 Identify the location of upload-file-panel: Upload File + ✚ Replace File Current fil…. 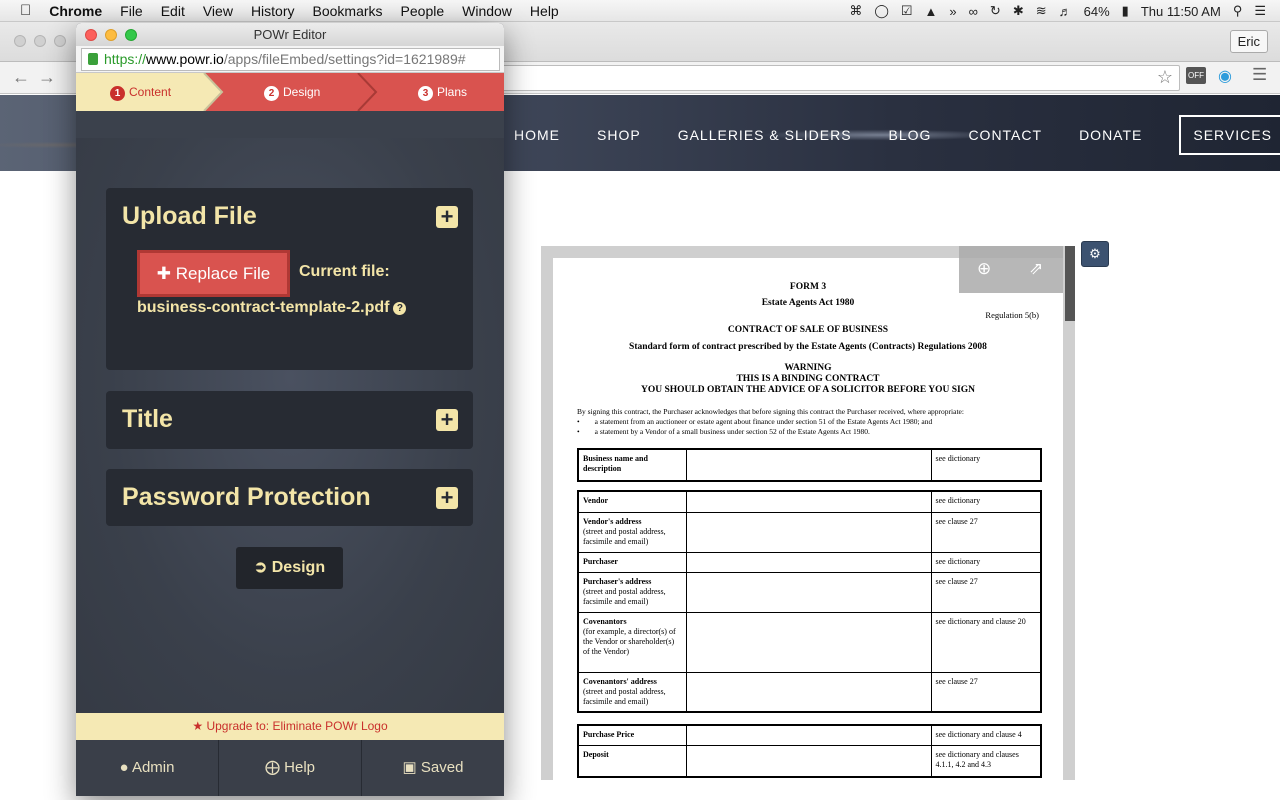
(289, 279).